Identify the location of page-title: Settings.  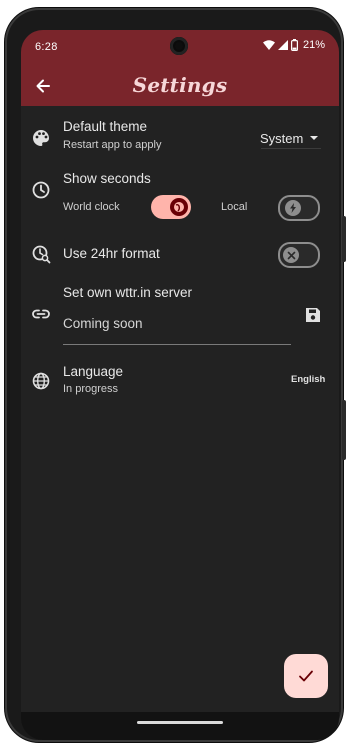
(180, 85).